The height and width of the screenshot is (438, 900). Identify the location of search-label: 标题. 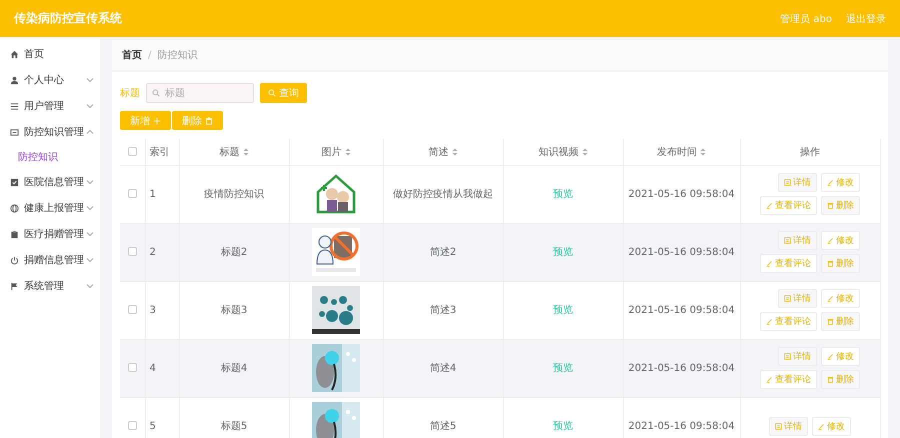
(130, 93).